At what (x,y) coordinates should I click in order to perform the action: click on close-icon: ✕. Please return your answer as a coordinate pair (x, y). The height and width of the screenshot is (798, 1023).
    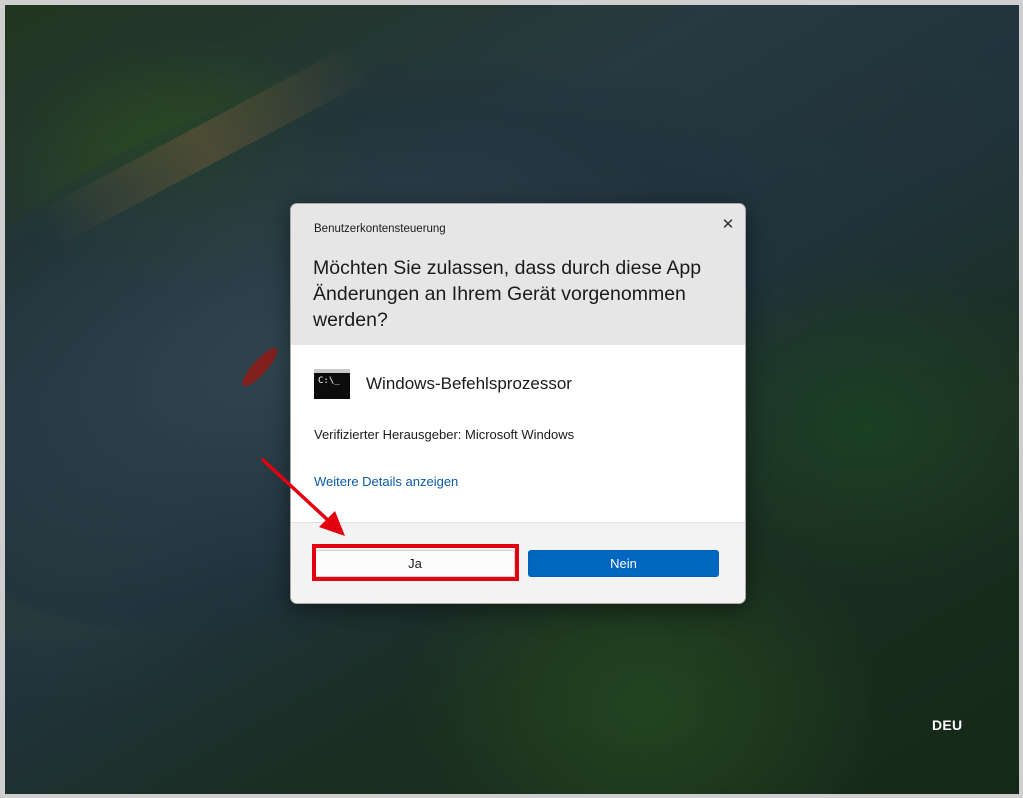
    Looking at the image, I should click on (728, 224).